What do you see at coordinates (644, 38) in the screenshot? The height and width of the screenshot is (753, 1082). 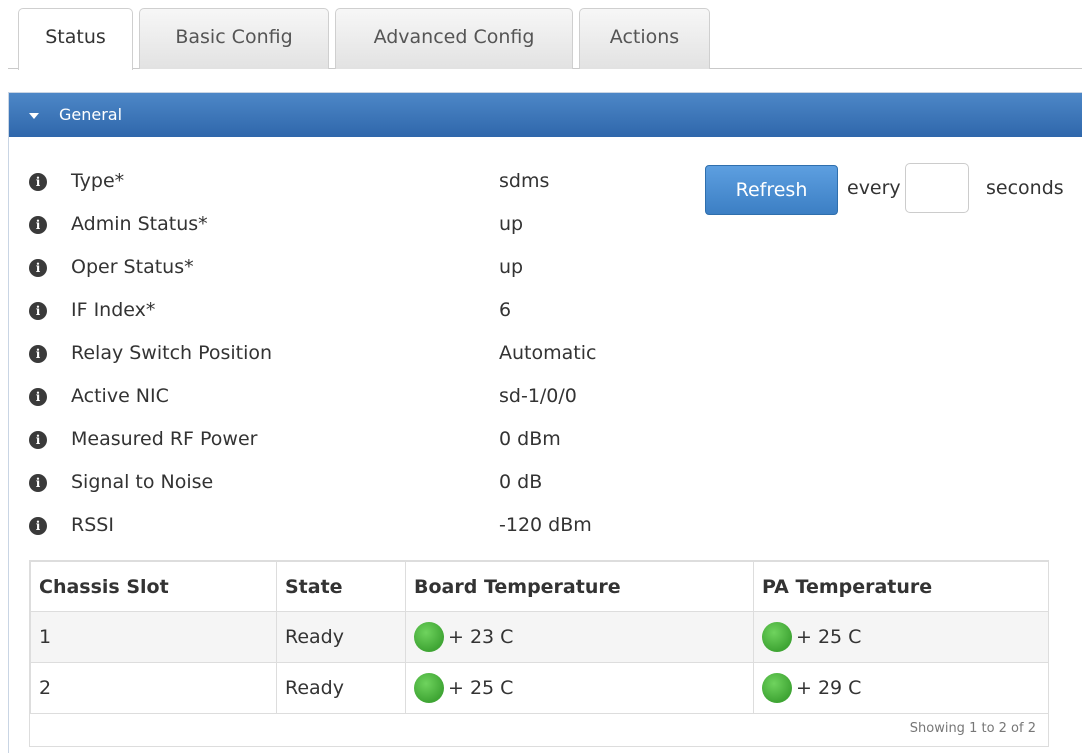 I see `tab-actions: Actions` at bounding box center [644, 38].